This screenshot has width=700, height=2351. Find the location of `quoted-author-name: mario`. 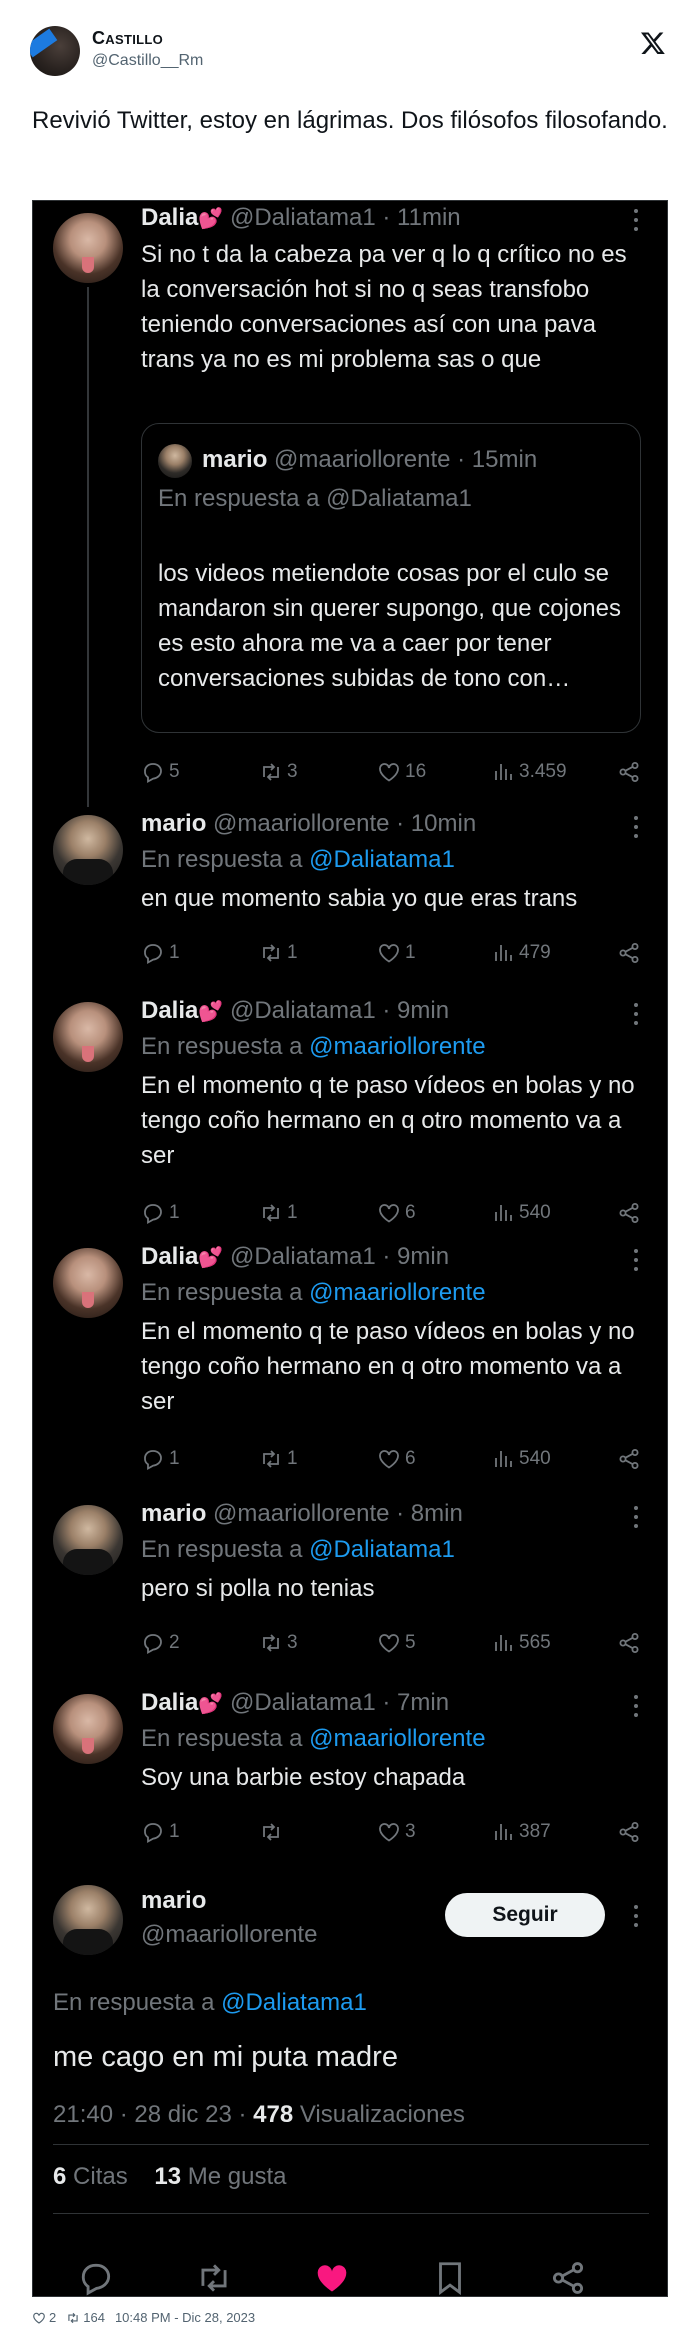

quoted-author-name: mario is located at coordinates (235, 459).